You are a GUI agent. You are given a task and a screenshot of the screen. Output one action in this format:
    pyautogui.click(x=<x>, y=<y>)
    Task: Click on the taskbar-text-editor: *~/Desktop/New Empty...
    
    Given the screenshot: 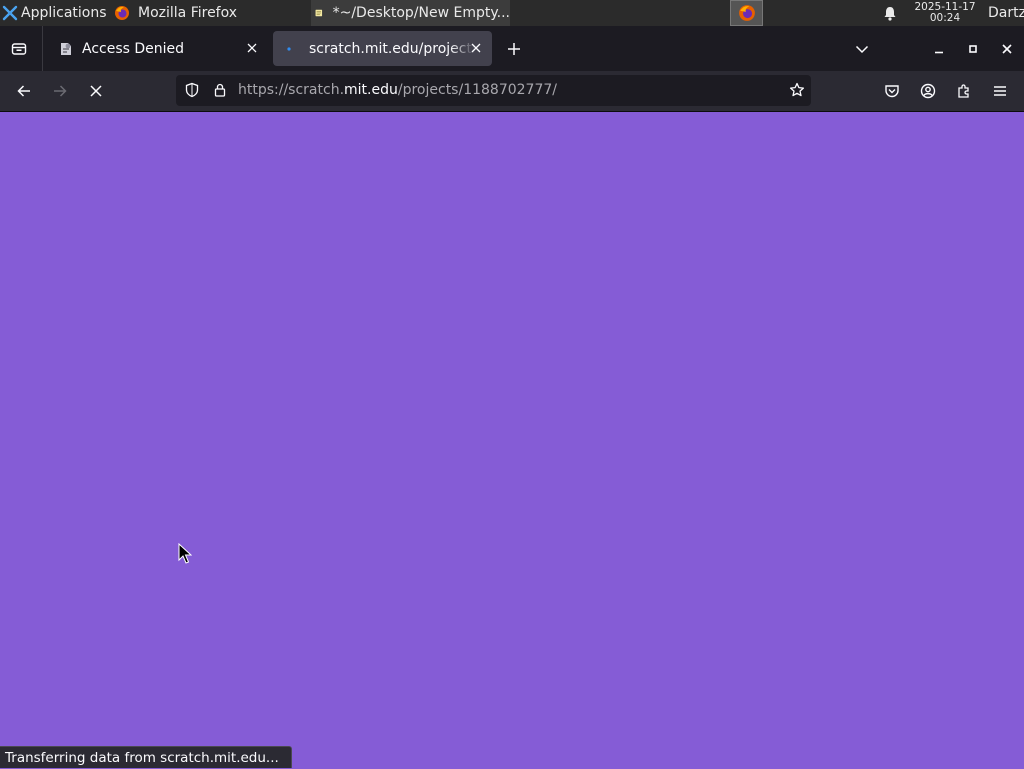 What is the action you would take?
    pyautogui.click(x=410, y=13)
    